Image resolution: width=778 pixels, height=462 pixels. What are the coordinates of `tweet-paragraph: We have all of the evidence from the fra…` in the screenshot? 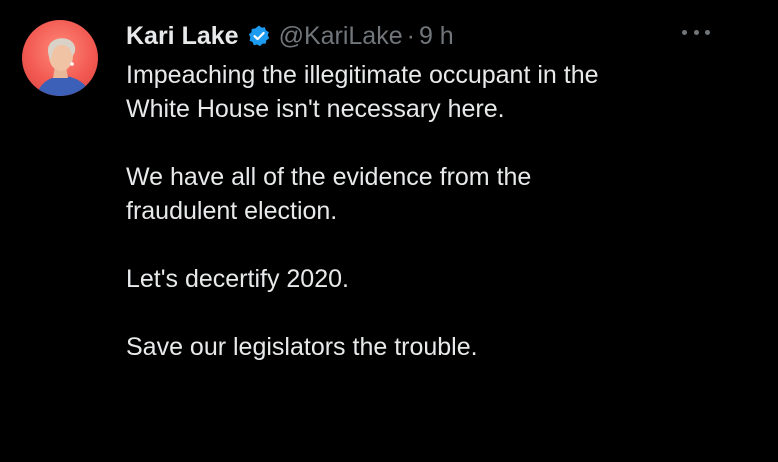 It's located at (329, 194).